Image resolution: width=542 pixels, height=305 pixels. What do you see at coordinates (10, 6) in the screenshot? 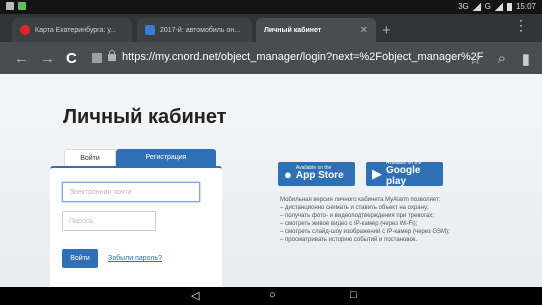
I see `notification-icon` at bounding box center [10, 6].